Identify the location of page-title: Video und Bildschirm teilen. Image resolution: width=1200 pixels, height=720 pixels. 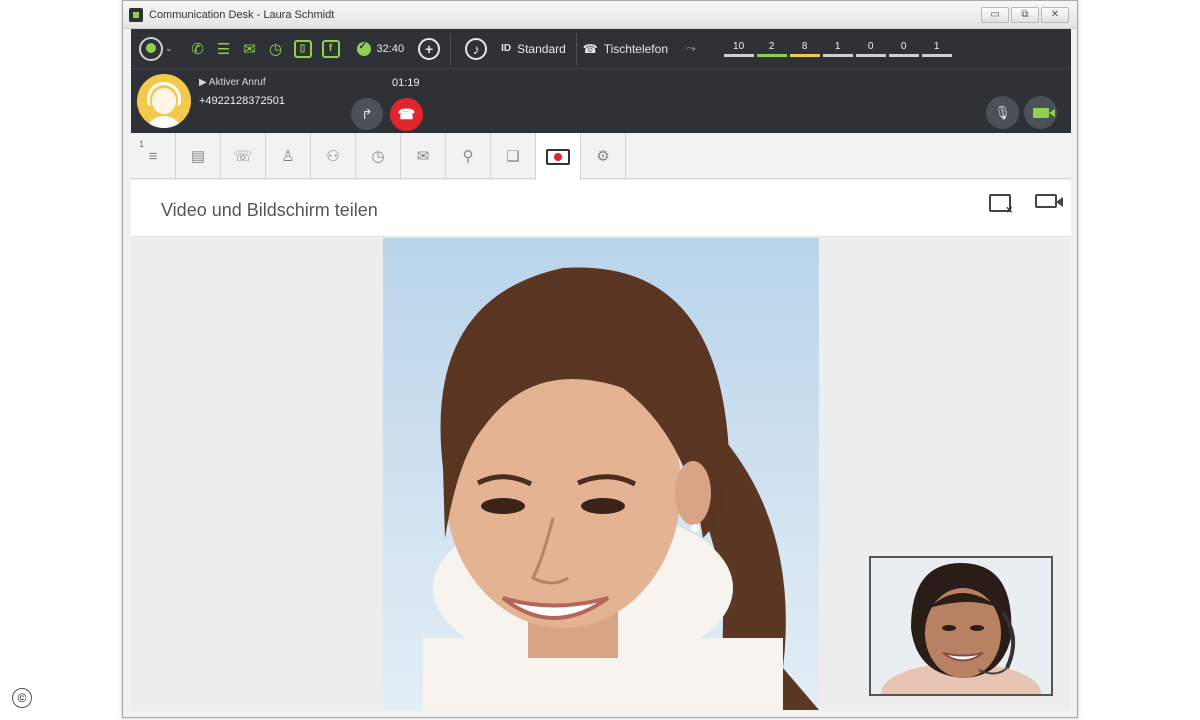
(269, 210).